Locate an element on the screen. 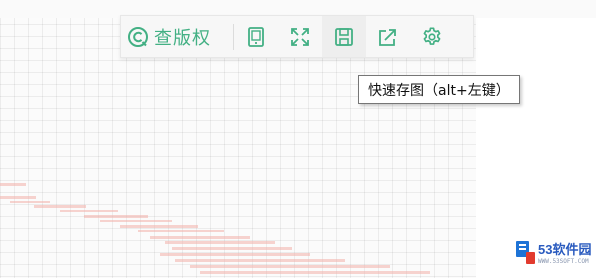  tablet-icon is located at coordinates (256, 36).